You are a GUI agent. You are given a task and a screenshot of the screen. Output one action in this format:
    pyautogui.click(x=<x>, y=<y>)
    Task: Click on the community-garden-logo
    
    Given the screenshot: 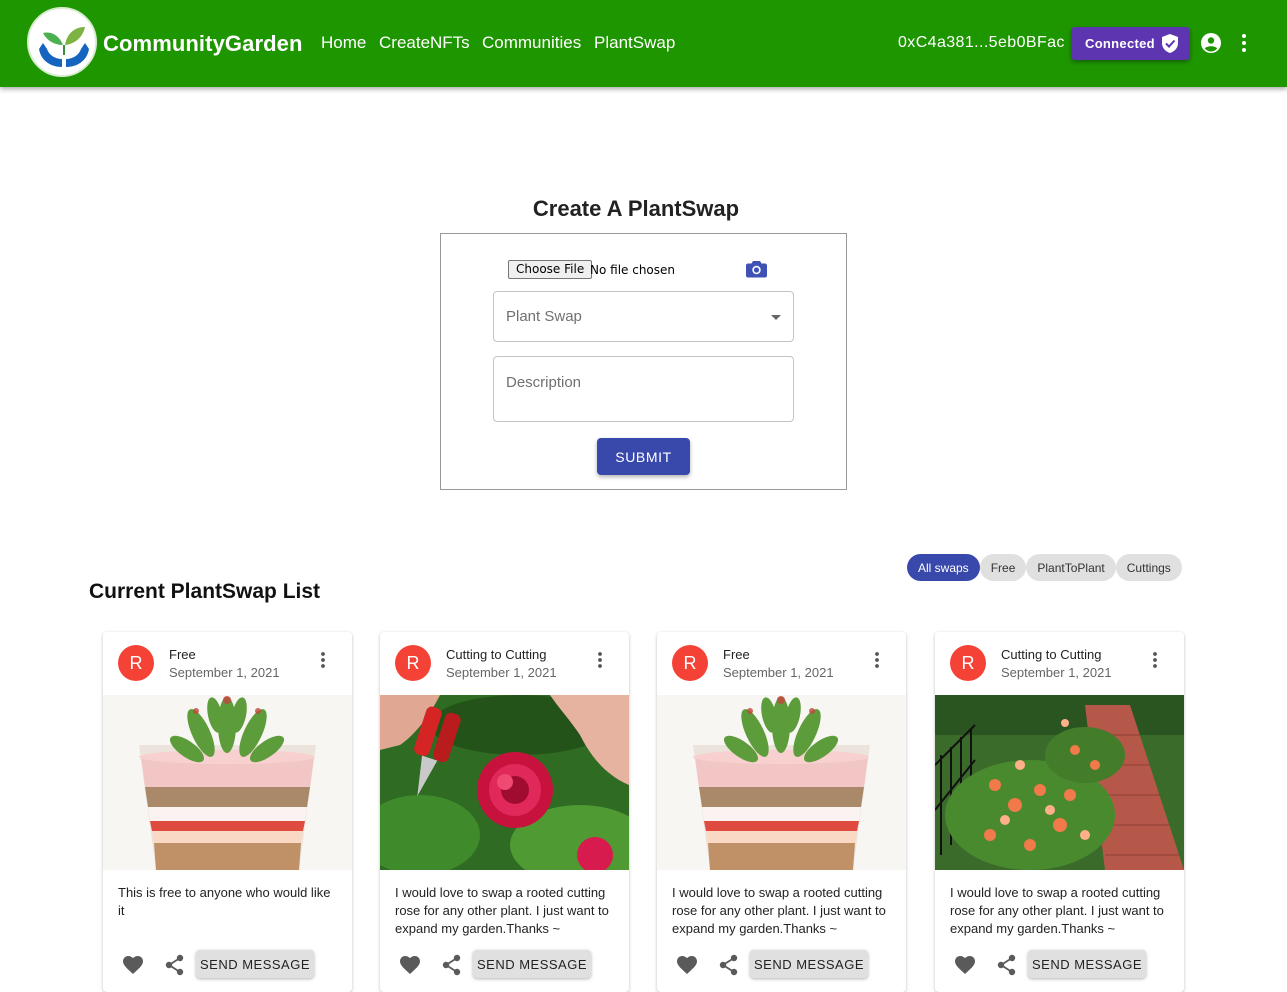 What is the action you would take?
    pyautogui.click(x=62, y=42)
    